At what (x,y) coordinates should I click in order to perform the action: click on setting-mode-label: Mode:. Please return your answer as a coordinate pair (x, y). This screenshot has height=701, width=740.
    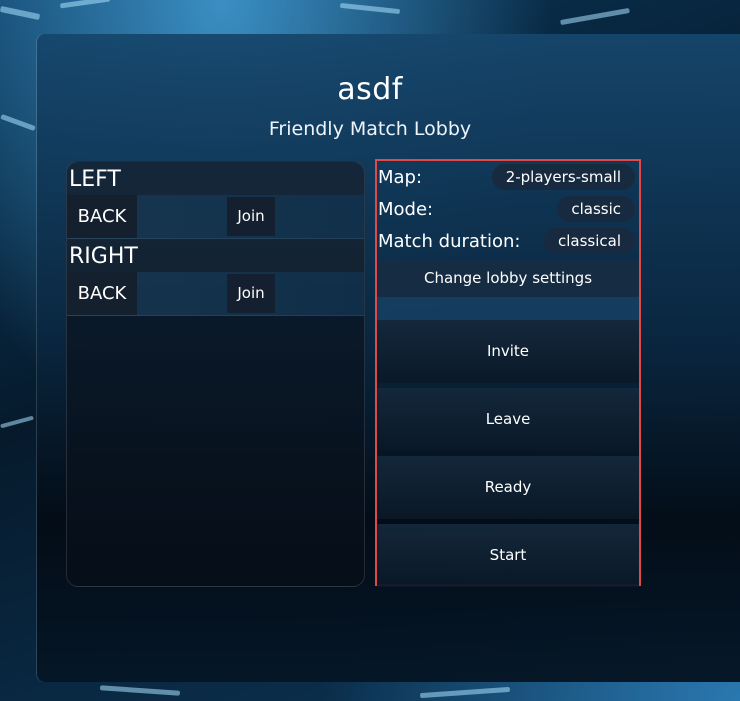
    Looking at the image, I should click on (406, 209).